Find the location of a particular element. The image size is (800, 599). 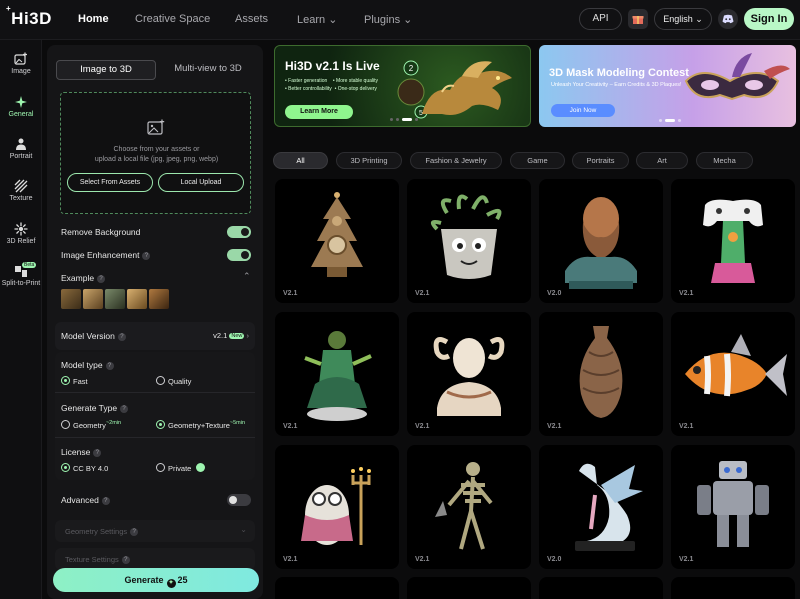

geometry-settings-label: Geometry Settings? is located at coordinates (102, 531).